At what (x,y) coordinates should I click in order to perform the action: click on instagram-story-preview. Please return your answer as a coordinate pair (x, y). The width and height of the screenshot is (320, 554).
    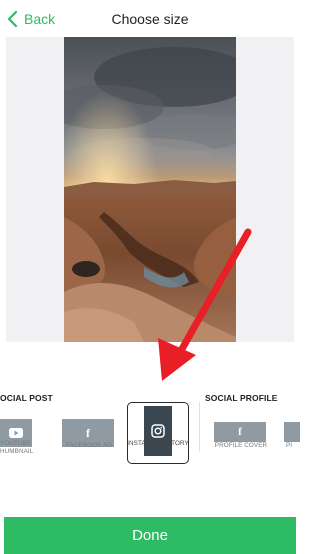
    Looking at the image, I should click on (158, 431).